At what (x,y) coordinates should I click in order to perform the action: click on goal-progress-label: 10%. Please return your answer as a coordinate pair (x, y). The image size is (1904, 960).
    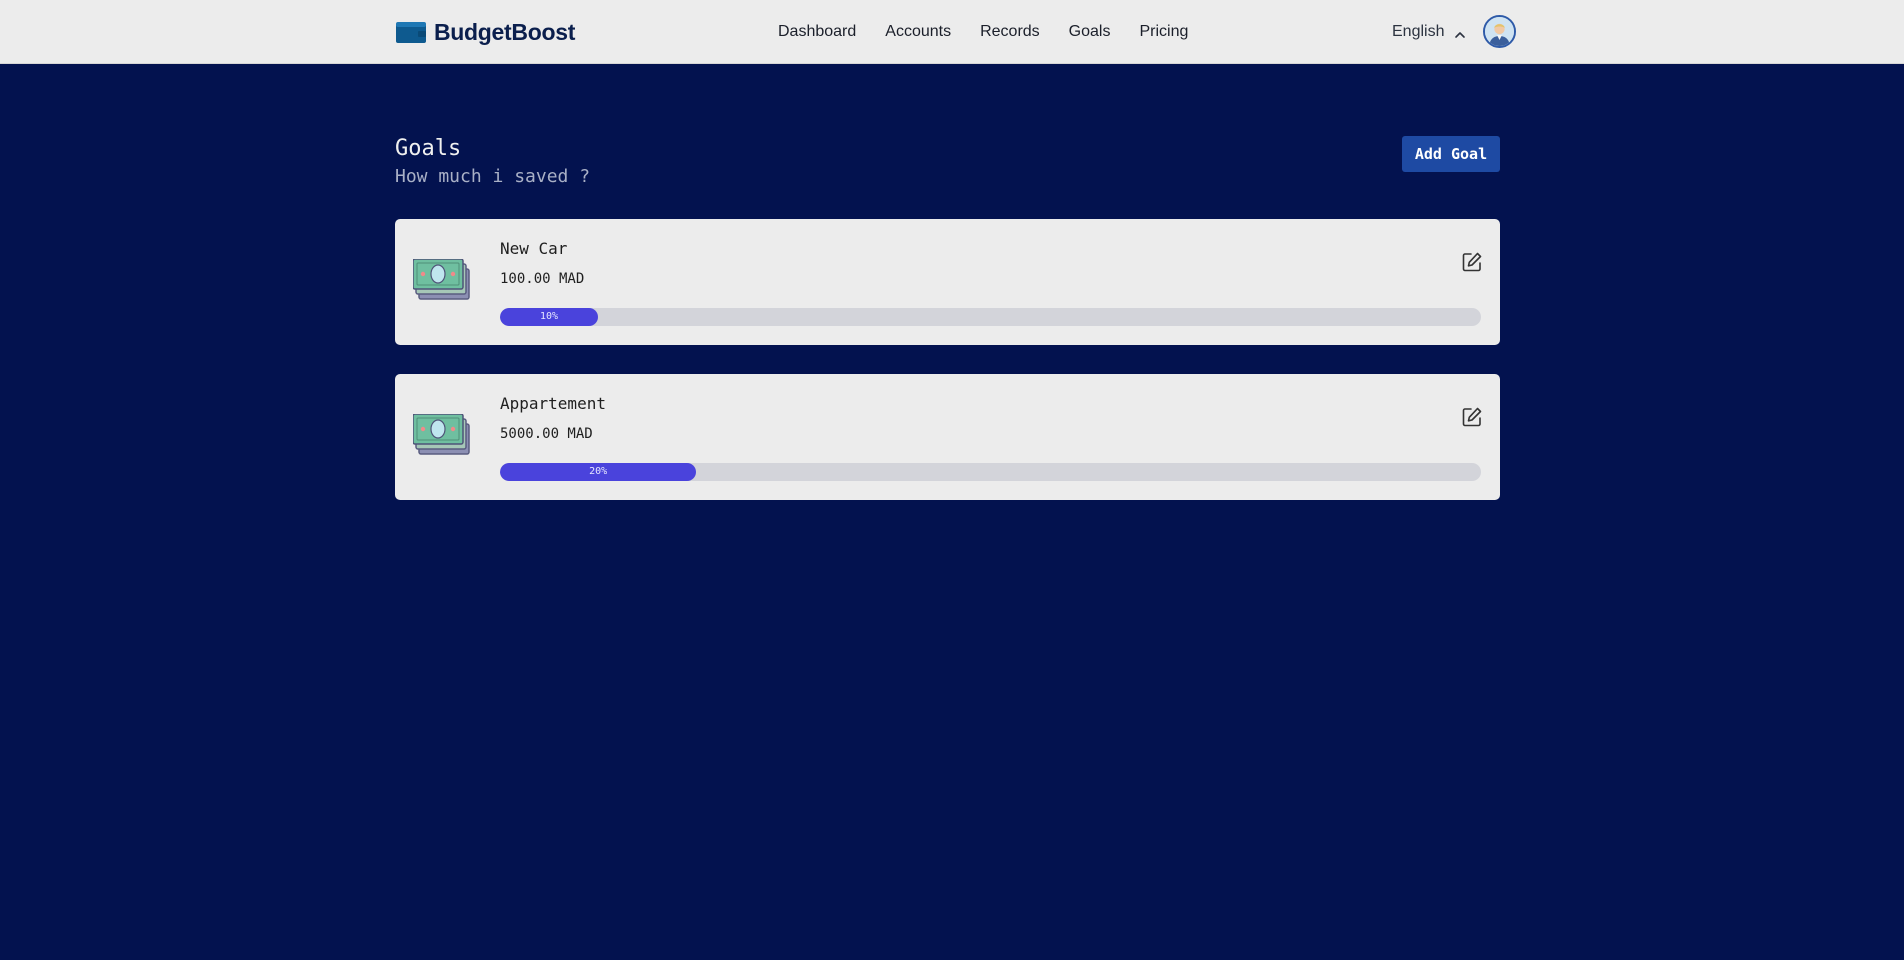
    Looking at the image, I should click on (549, 316).